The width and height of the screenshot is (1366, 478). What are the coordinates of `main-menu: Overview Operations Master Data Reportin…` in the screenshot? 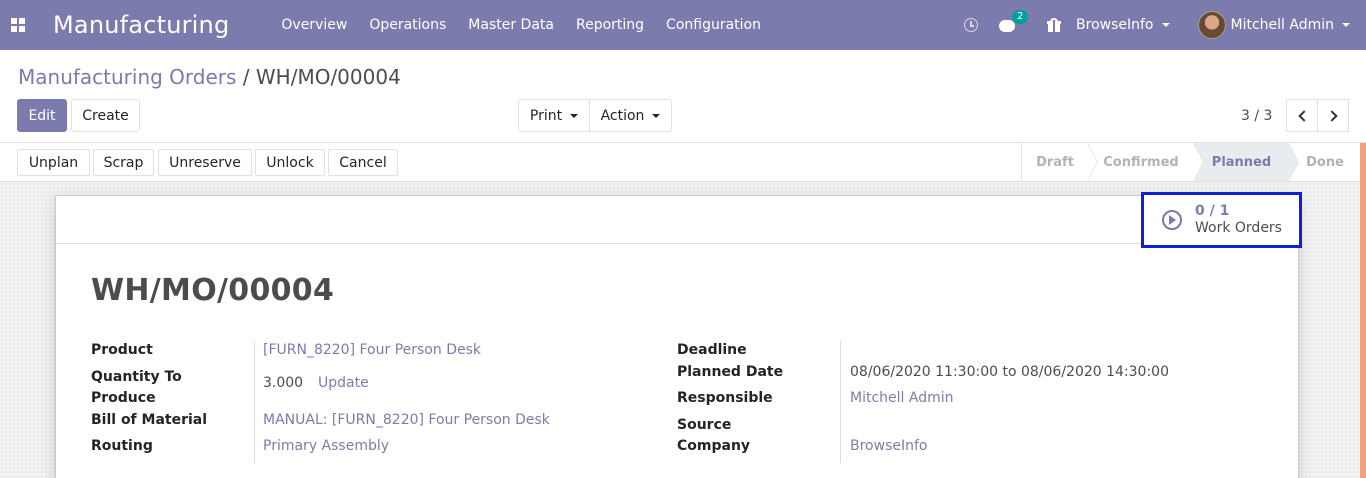 It's located at (532, 25).